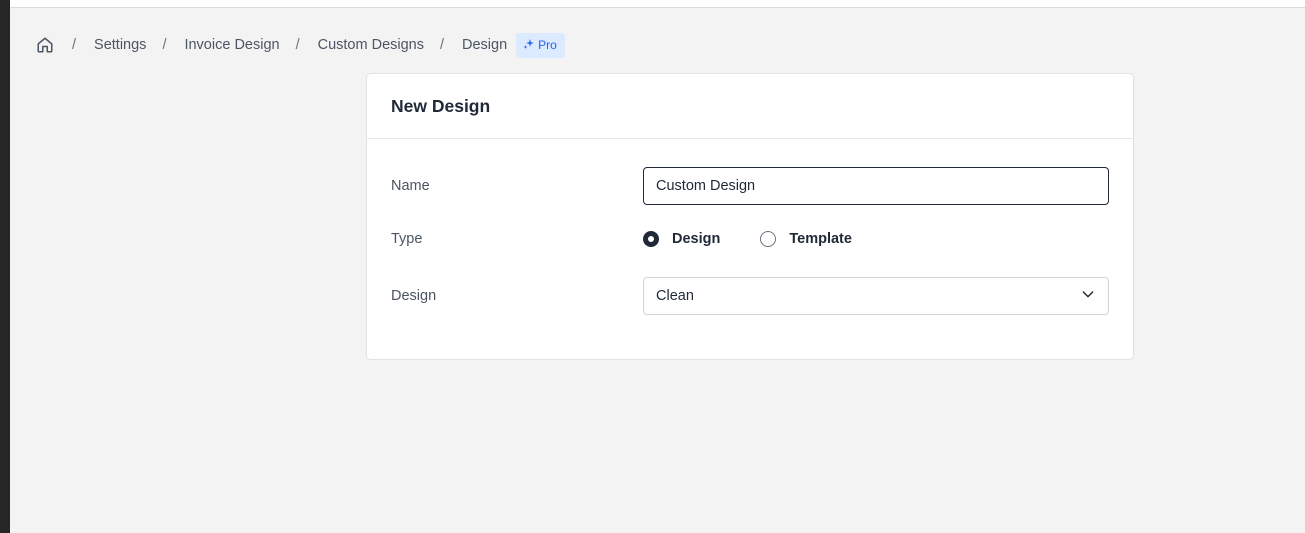  Describe the element at coordinates (484, 45) in the screenshot. I see `breadcrumb-design: Design` at that location.